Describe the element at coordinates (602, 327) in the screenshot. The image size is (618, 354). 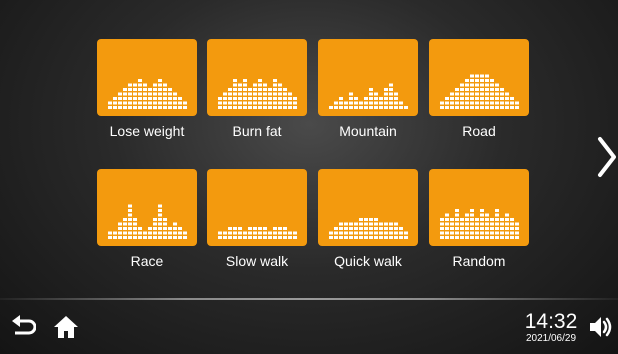
I see `volume-icon` at that location.